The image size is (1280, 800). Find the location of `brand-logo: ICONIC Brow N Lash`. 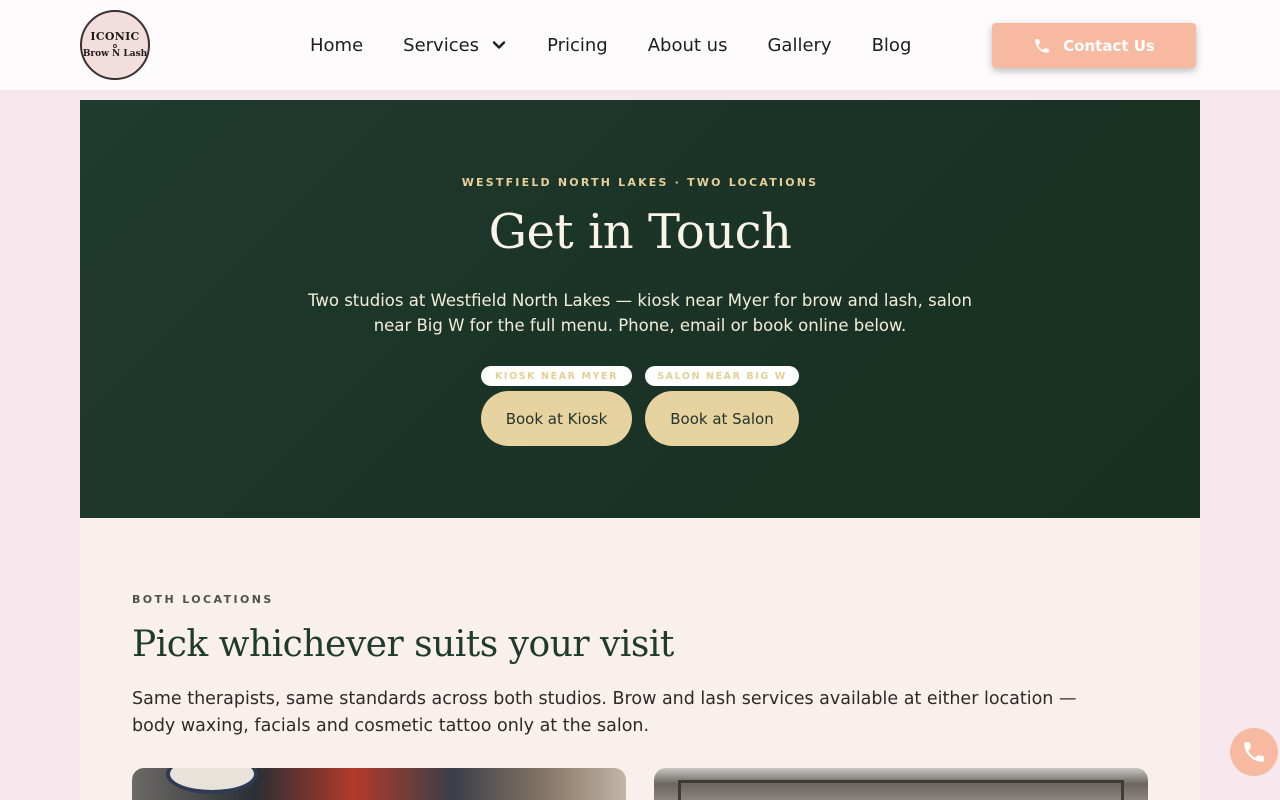

brand-logo: ICONIC Brow N Lash is located at coordinates (115, 45).